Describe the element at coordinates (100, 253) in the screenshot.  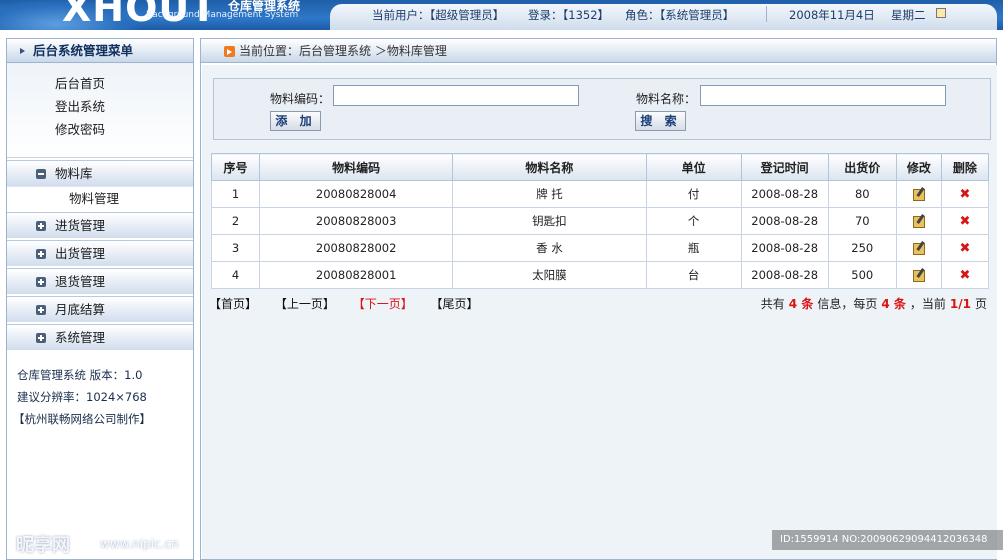
I see `menu-shipment-management: 出货管理` at that location.